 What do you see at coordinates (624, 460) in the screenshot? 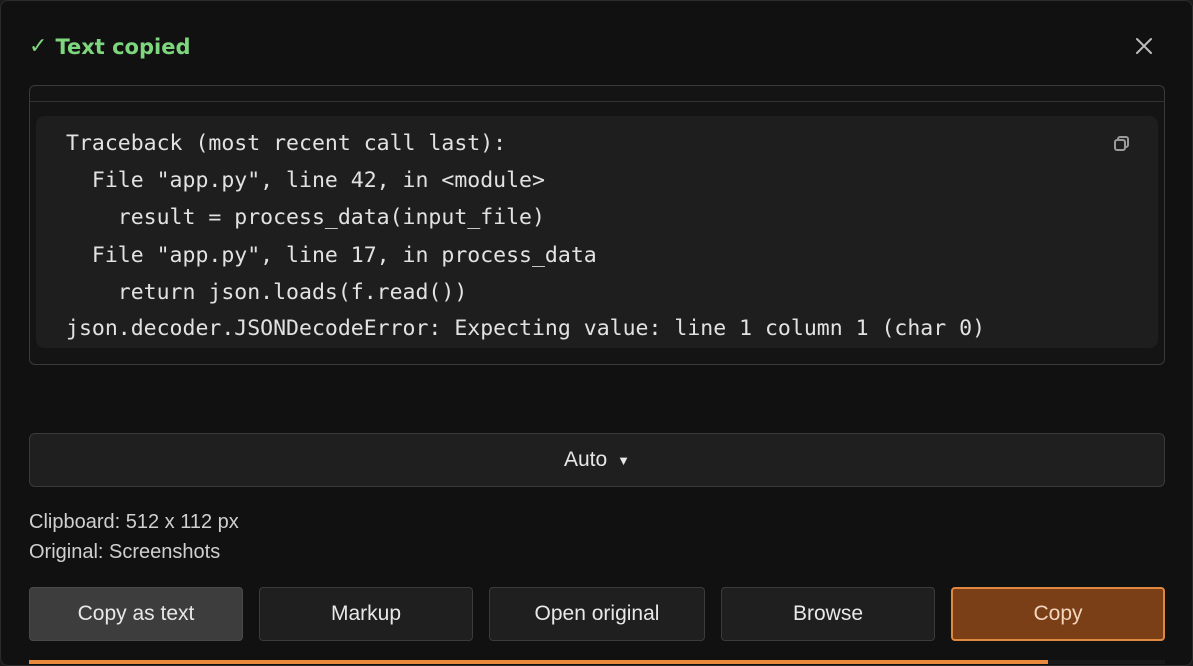
I see `chevron-down-icon: ▼` at bounding box center [624, 460].